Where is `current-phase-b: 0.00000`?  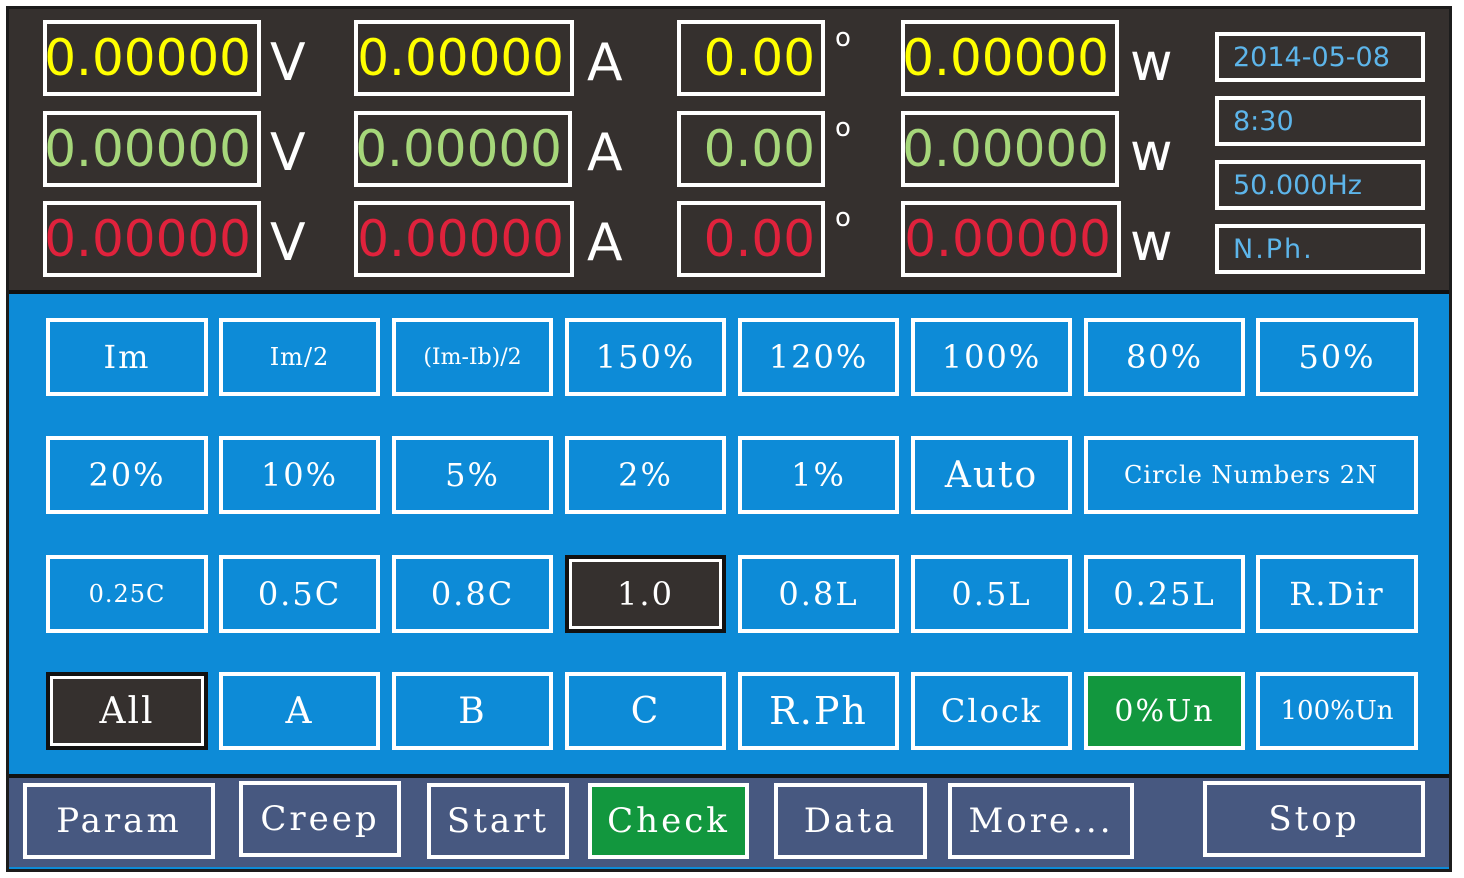
current-phase-b: 0.00000 is located at coordinates (463, 149).